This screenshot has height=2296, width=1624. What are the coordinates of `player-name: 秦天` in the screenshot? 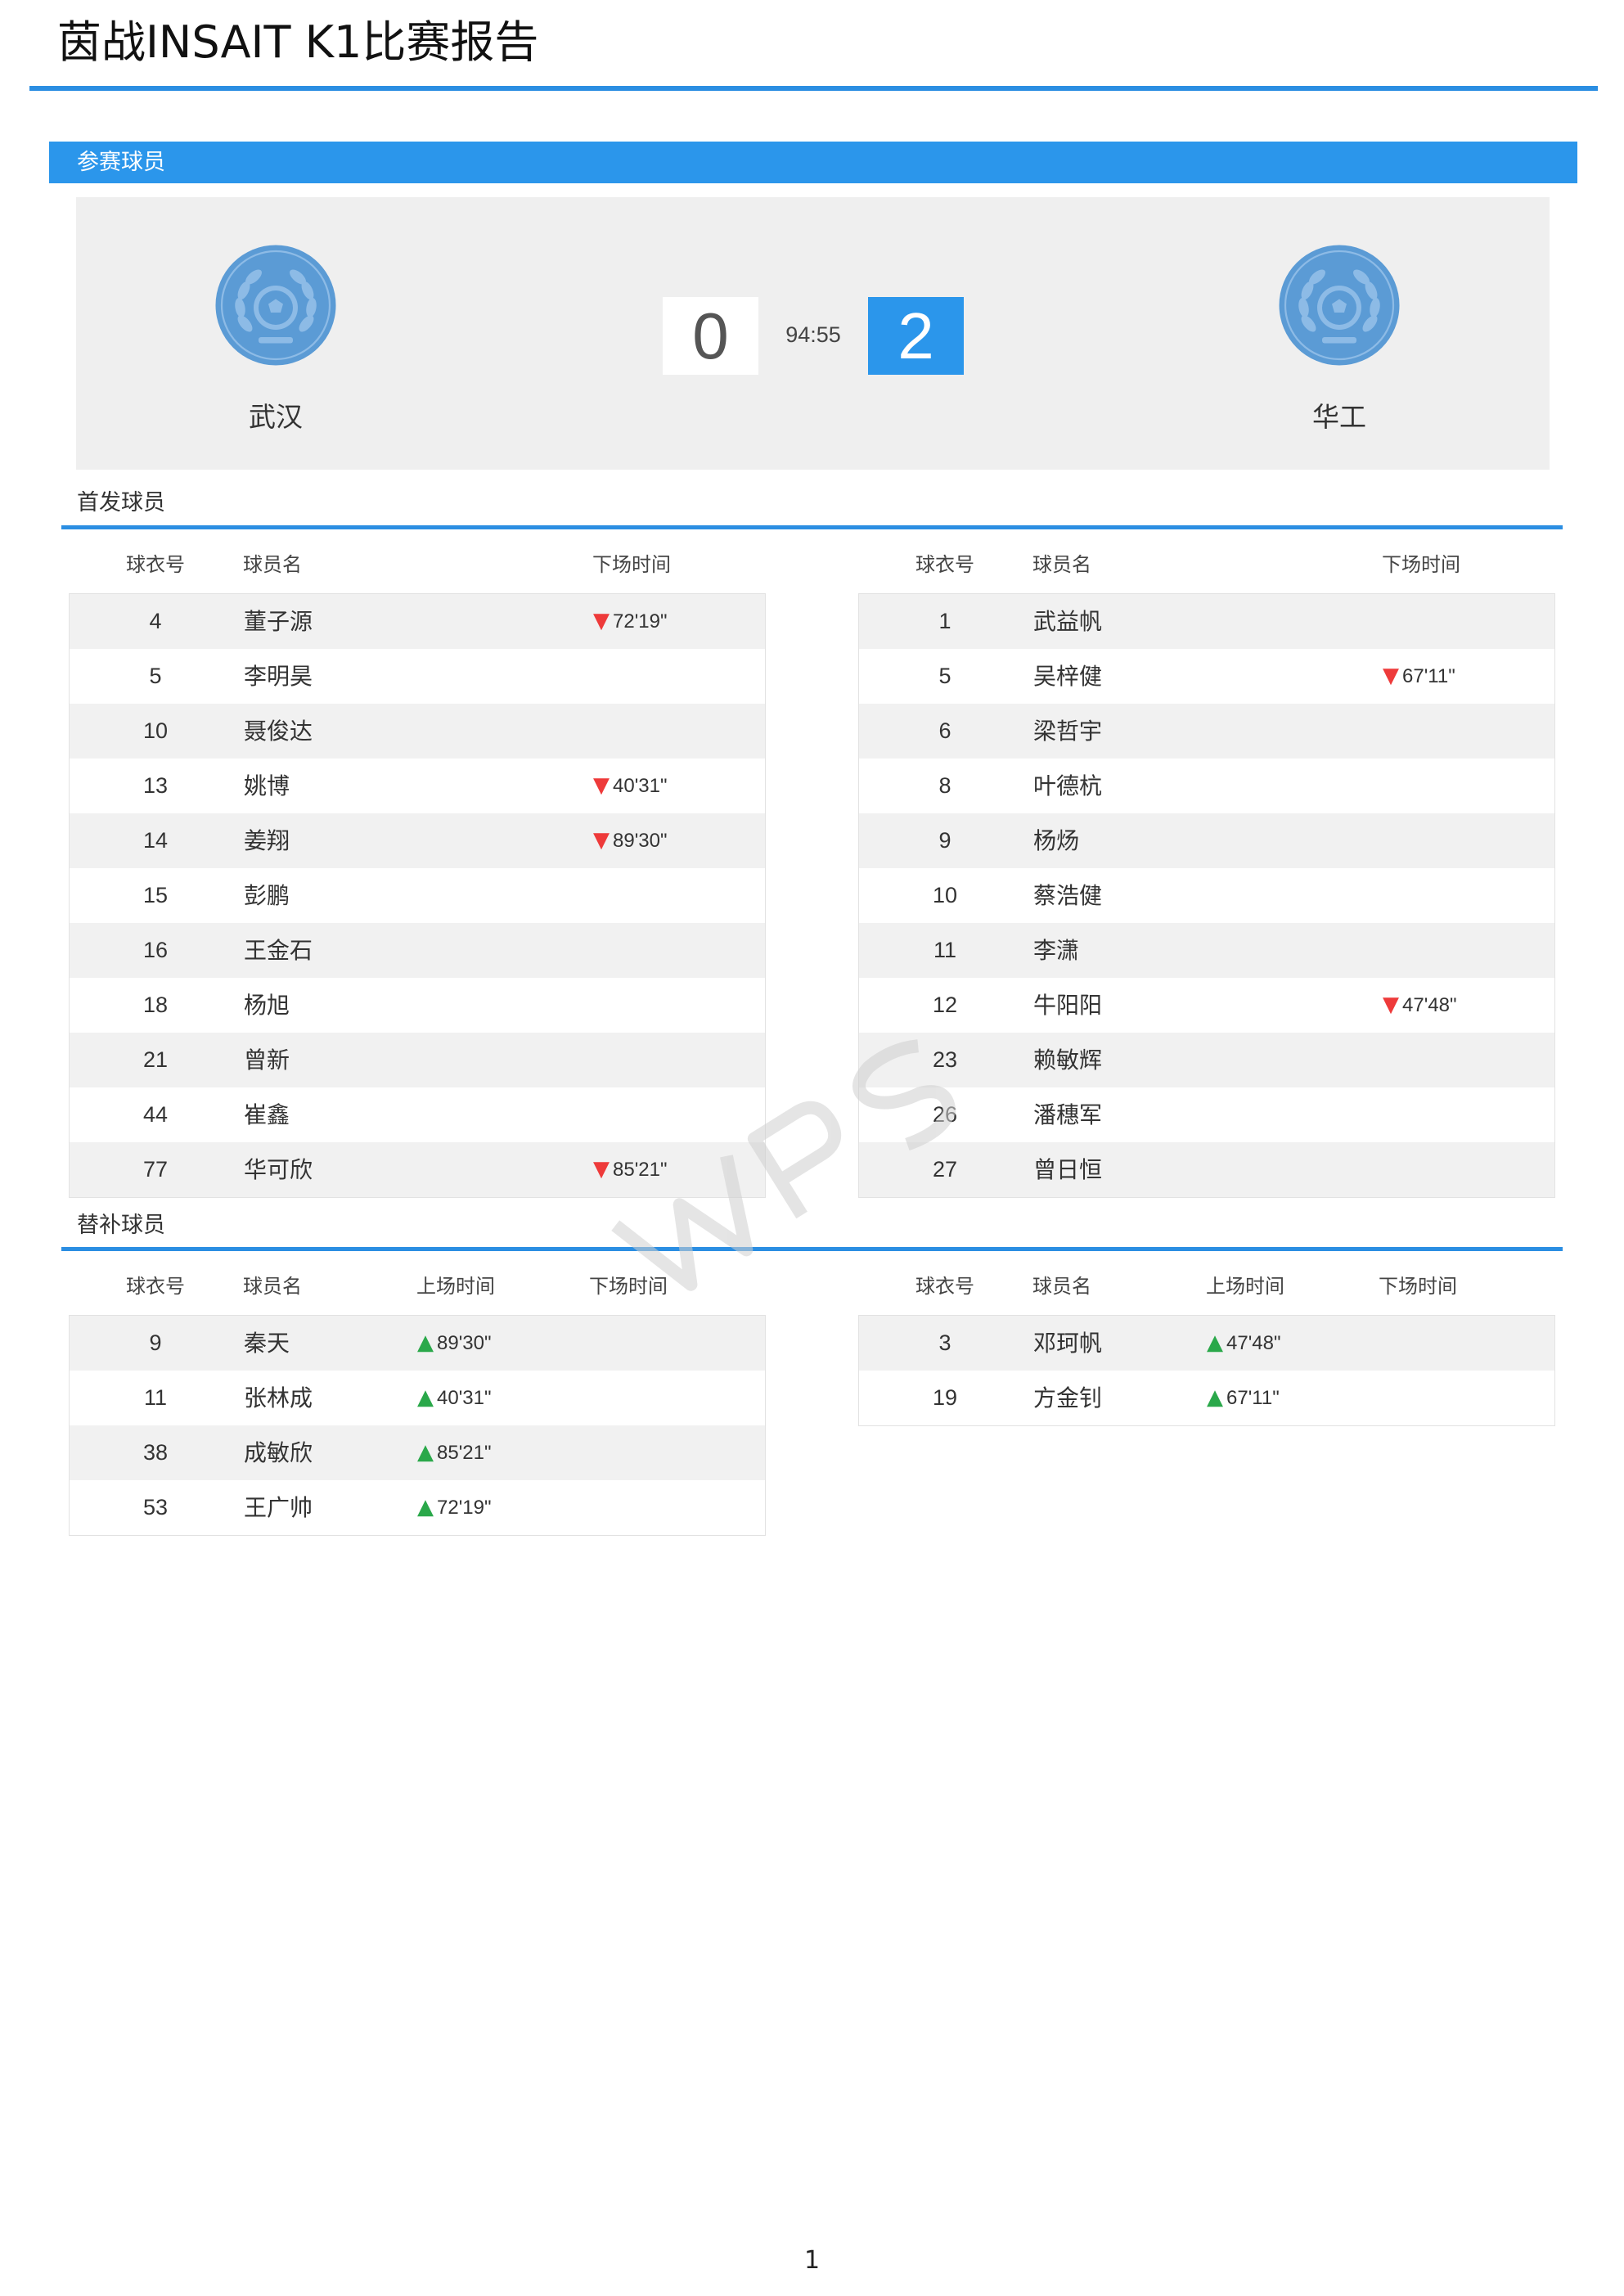 It's located at (267, 1343).